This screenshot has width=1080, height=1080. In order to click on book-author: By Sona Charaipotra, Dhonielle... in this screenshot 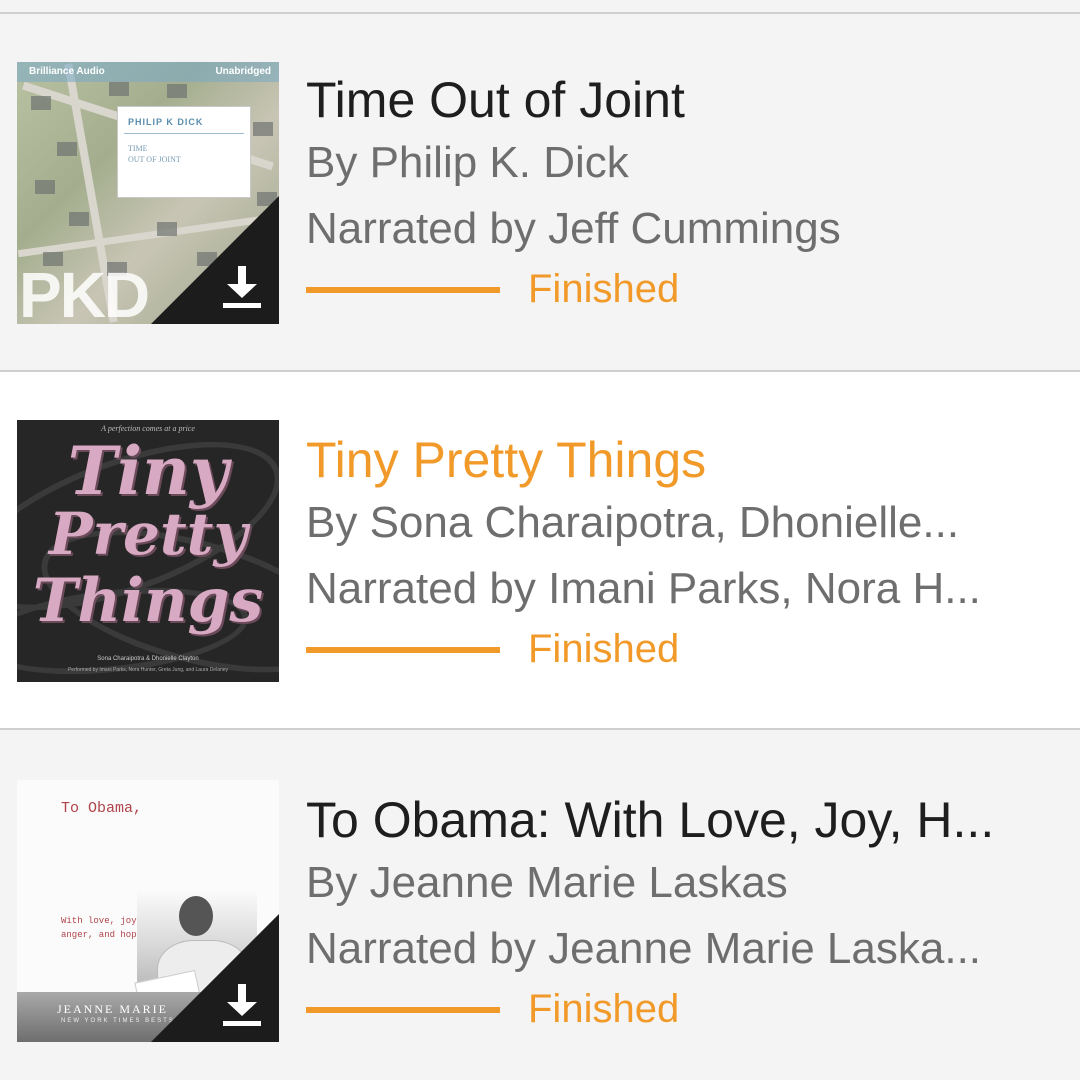, I will do `click(633, 522)`.